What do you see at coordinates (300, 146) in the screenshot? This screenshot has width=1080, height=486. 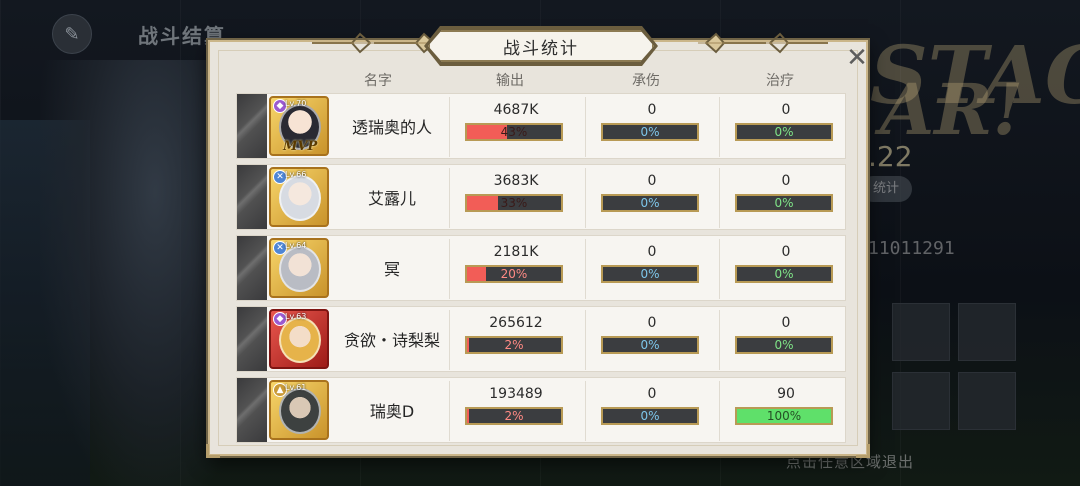 I see `mvp-badge: MVP` at bounding box center [300, 146].